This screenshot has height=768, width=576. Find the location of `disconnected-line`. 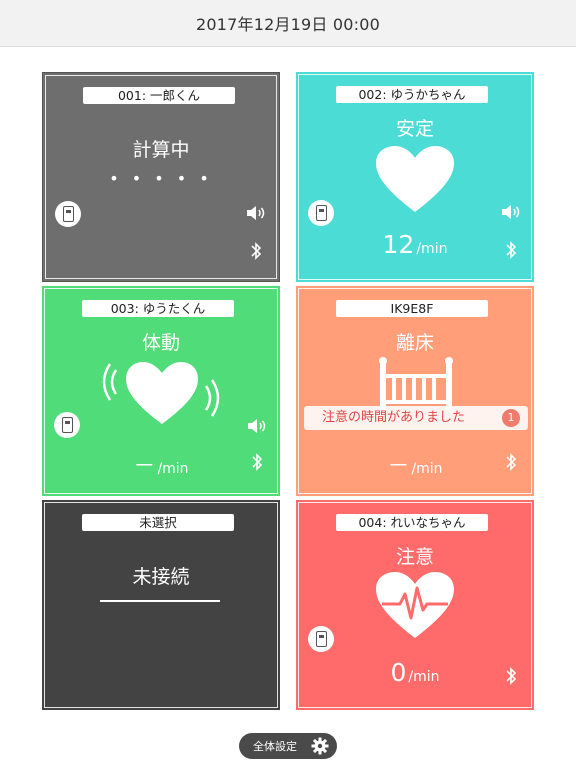

disconnected-line is located at coordinates (160, 601).